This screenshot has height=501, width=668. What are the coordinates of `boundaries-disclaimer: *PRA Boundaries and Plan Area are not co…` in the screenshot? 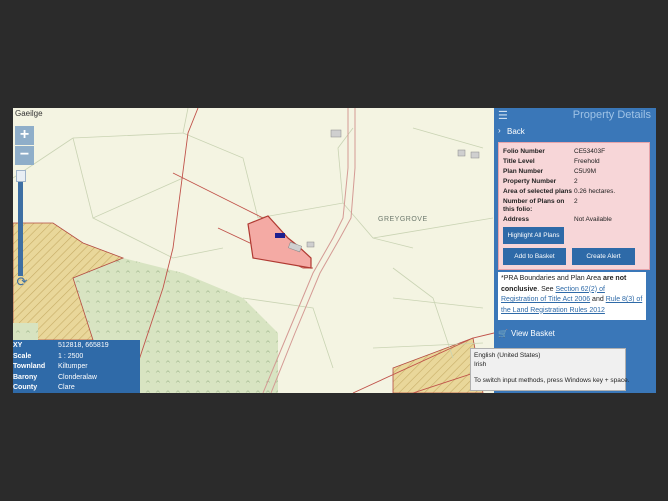 It's located at (572, 296).